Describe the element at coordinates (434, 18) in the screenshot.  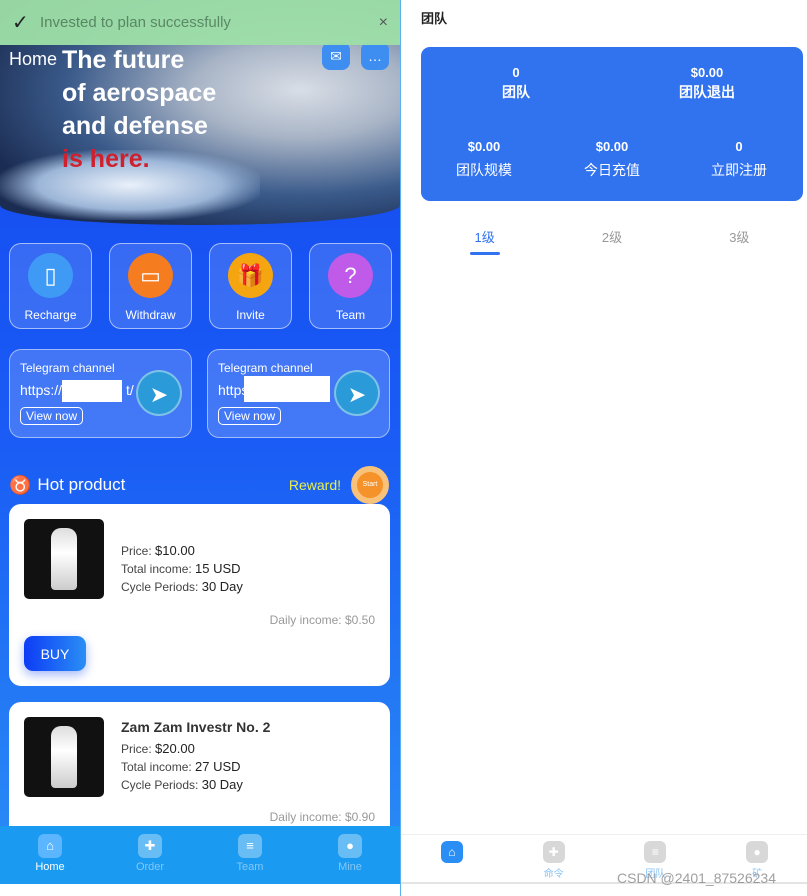
I see `page-title: 团队` at that location.